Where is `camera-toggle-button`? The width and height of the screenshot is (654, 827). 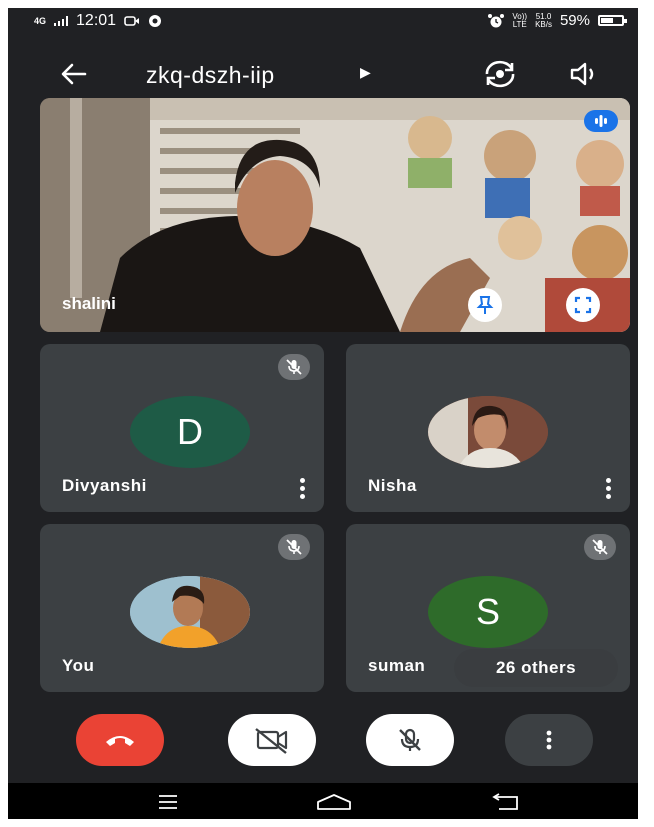 camera-toggle-button is located at coordinates (272, 740).